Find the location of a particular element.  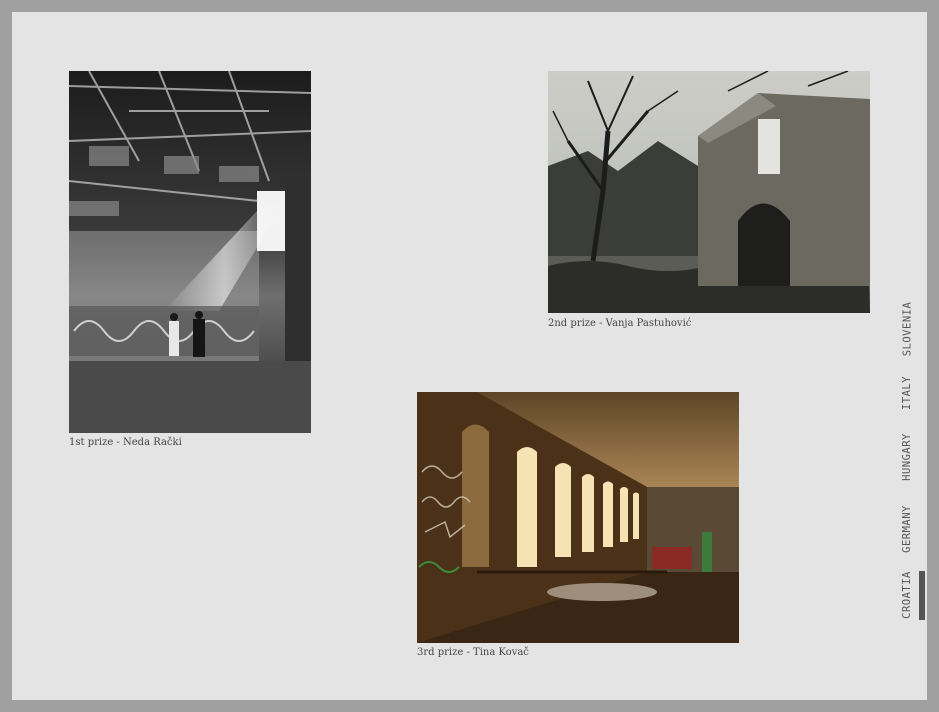

photo-second-prize is located at coordinates (709, 192).